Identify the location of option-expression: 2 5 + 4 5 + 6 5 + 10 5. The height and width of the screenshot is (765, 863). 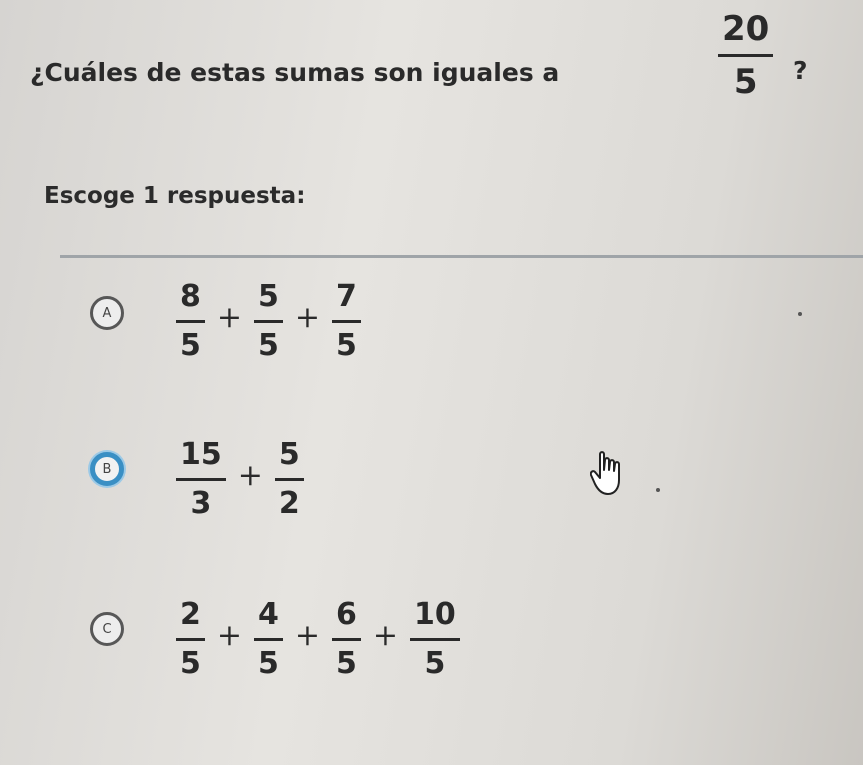
(318, 639).